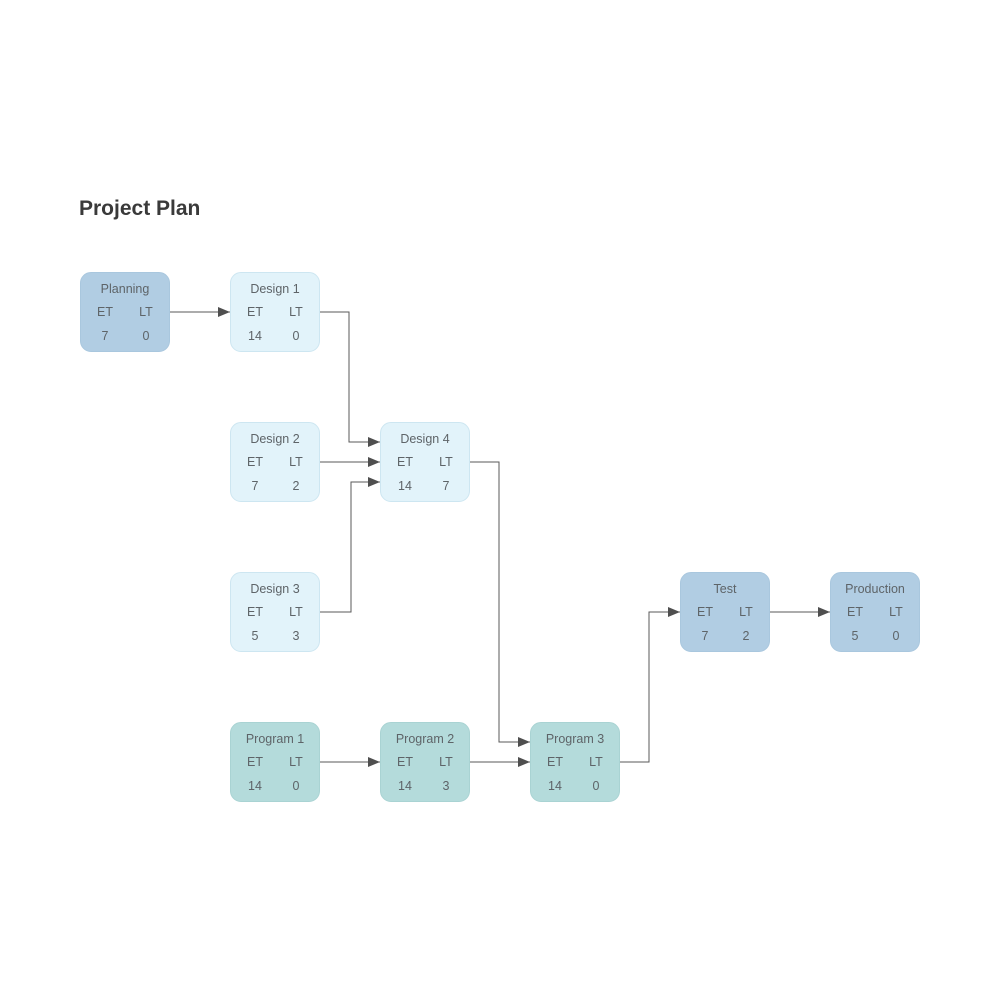 This screenshot has height=1000, width=1000. I want to click on node-design2: Design 2 ET LT 7 2, so click(275, 462).